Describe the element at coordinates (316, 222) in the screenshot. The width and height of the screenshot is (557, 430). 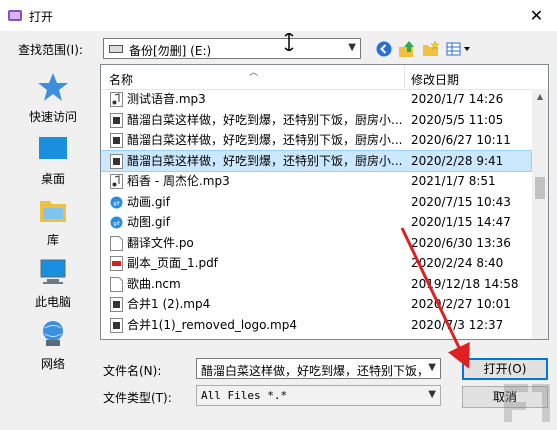
I see `file-row: gif 动图.gif 2020/1/15 14:47` at that location.